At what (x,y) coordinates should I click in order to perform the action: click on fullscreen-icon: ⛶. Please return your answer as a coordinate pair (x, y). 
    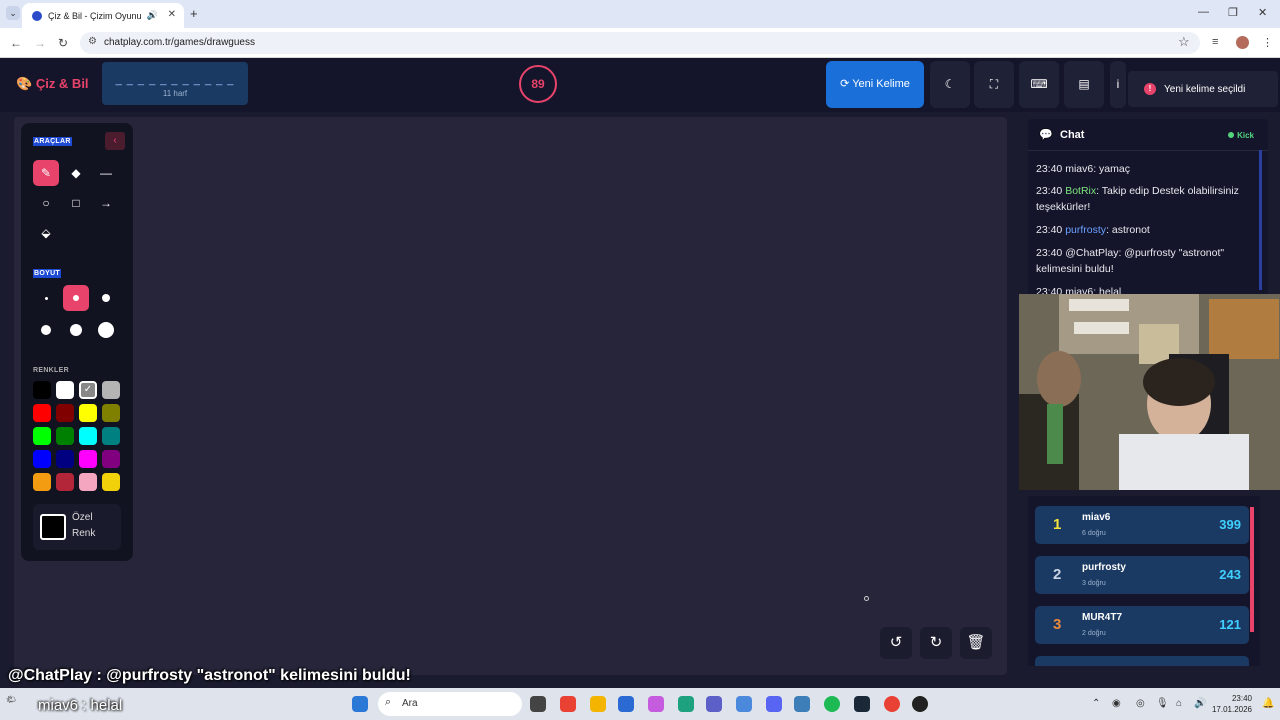
    Looking at the image, I should click on (994, 84).